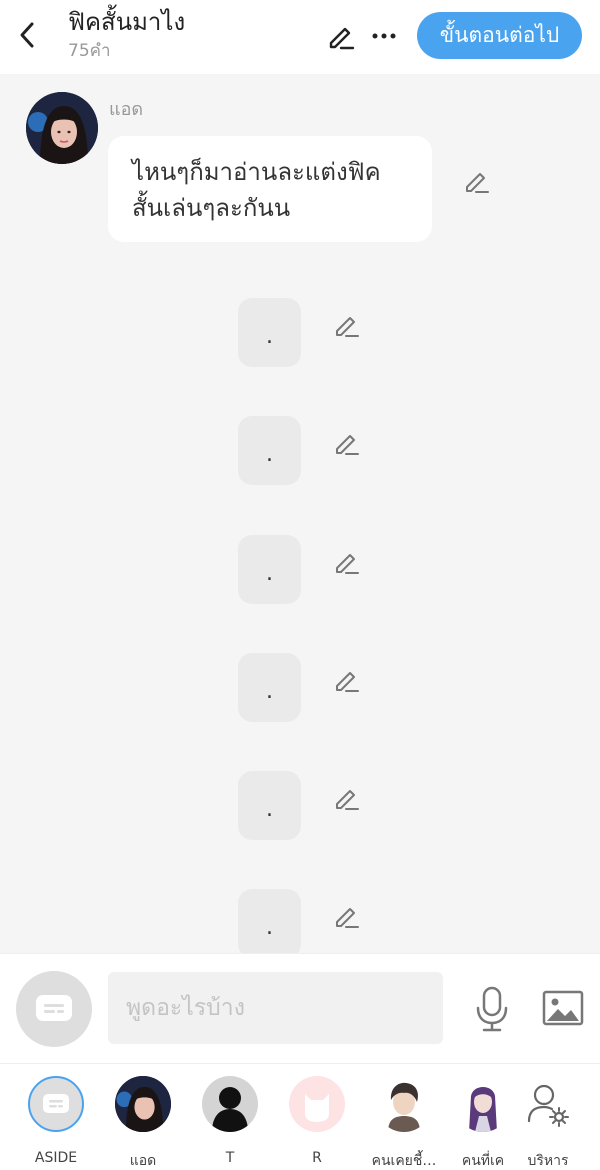 The image size is (600, 1170). Describe the element at coordinates (499, 35) in the screenshot. I see `next-step-button: ขั้นตอนต่อไป` at that location.